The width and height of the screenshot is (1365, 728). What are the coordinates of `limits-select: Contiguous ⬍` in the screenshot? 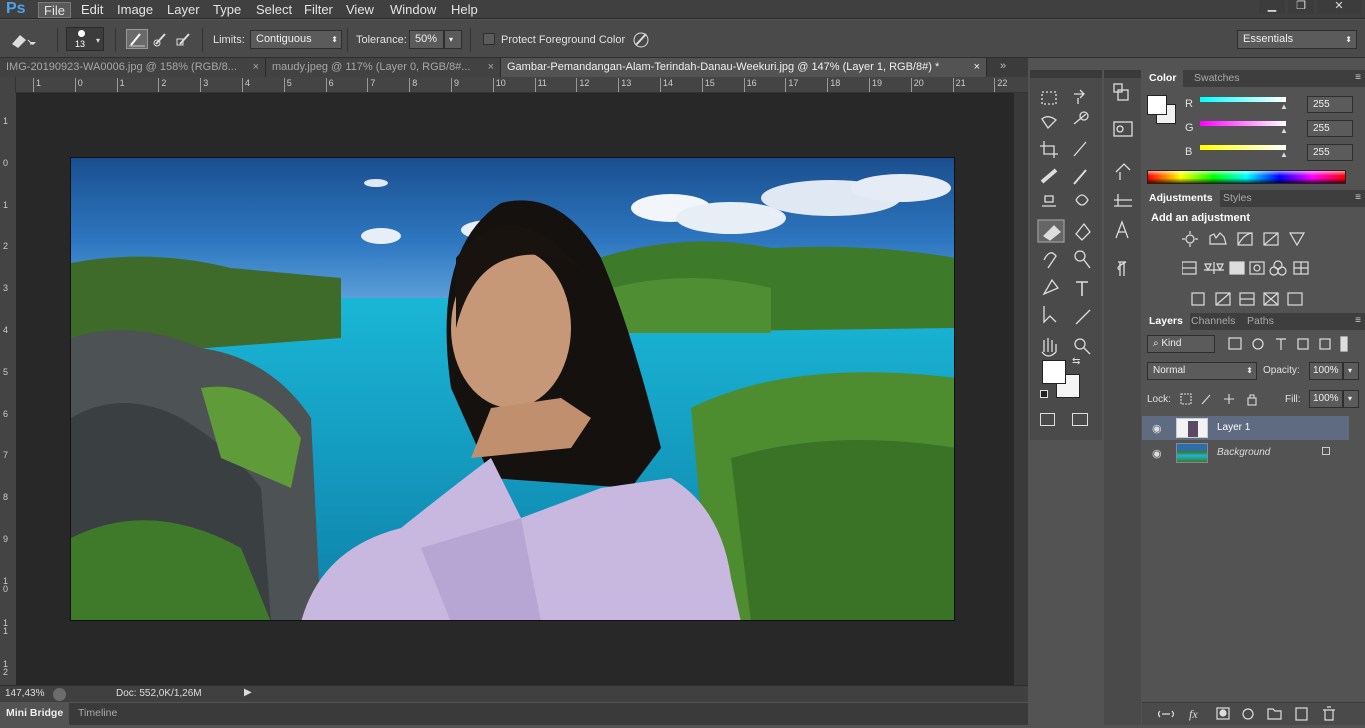 It's located at (296, 39).